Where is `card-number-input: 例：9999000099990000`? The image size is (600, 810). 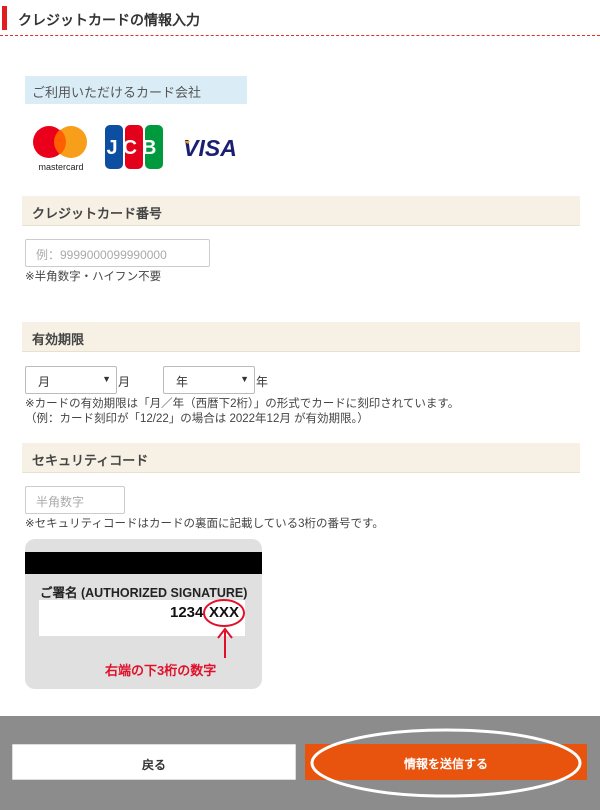
card-number-input: 例：9999000099990000 is located at coordinates (117, 253).